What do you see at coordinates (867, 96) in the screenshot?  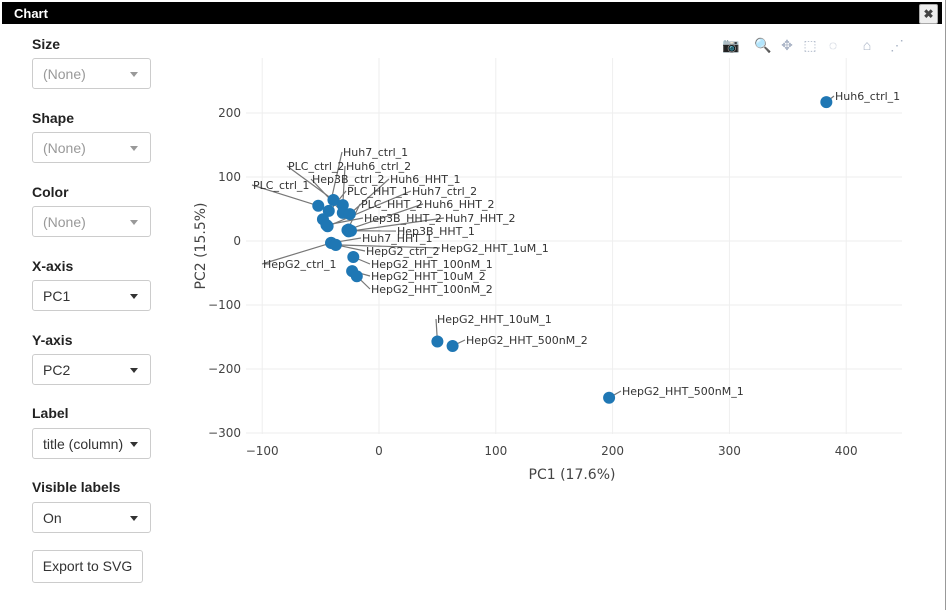 I see `point-label: Huh6_ctrl_1` at bounding box center [867, 96].